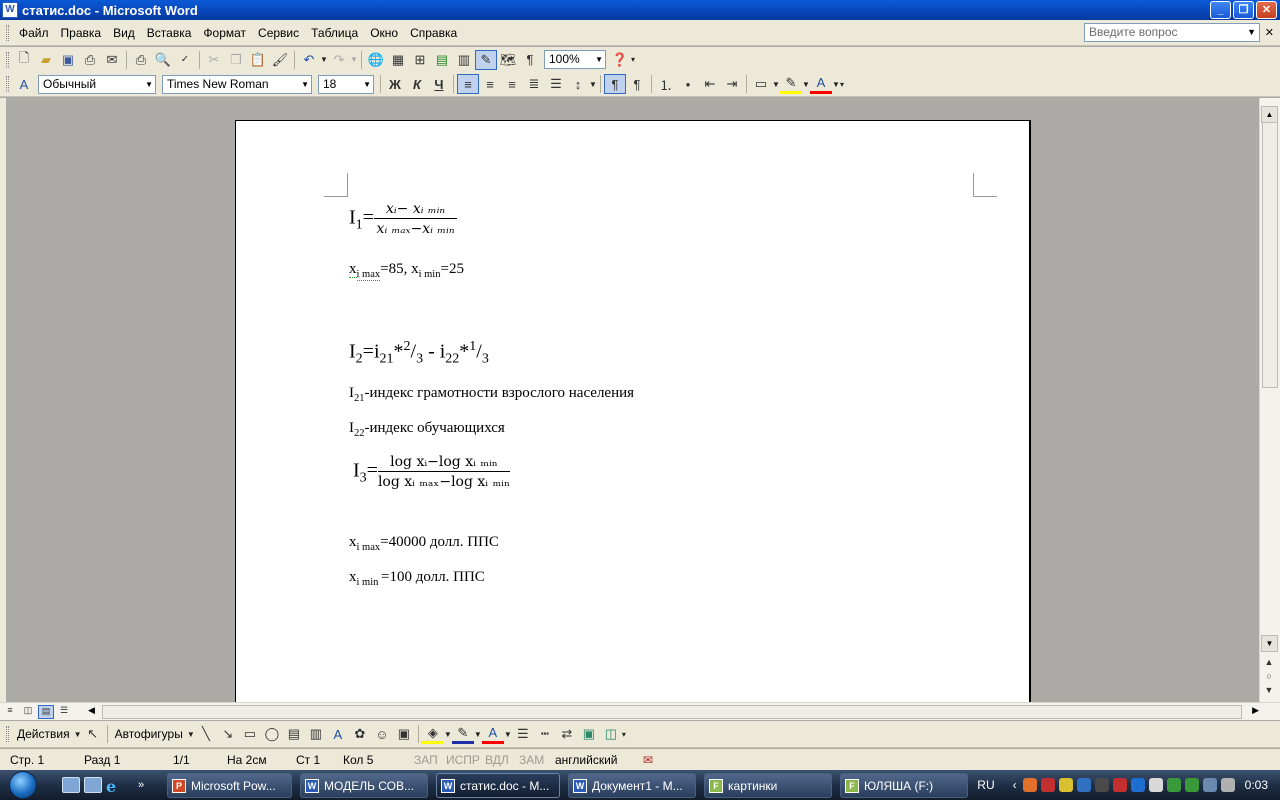  Describe the element at coordinates (417, 84) in the screenshot. I see `italic-button: К` at that location.